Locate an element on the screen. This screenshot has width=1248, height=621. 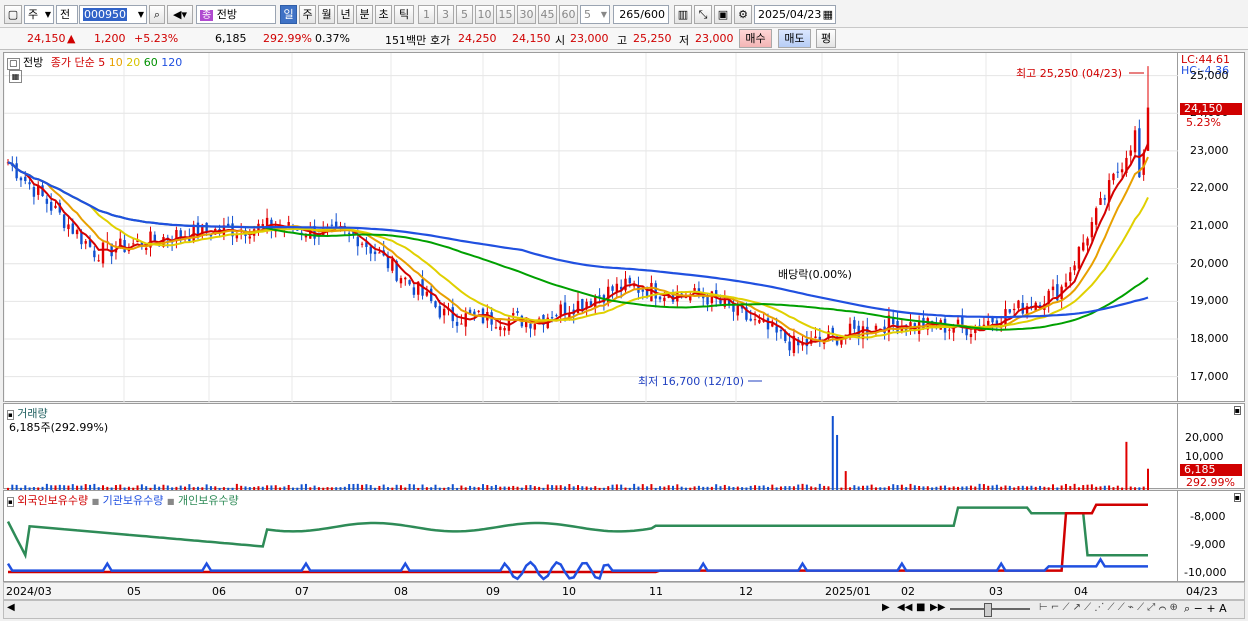
high-value: 25,250 is located at coordinates (652, 38).